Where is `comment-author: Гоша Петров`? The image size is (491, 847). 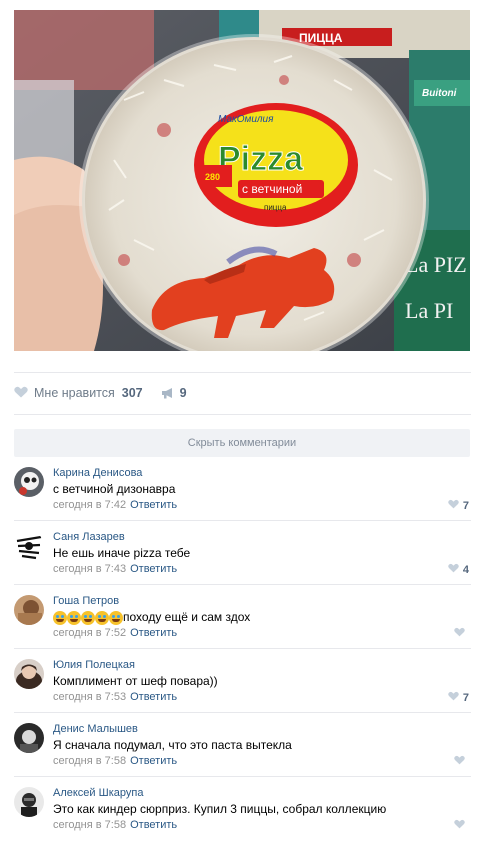 comment-author: Гоша Петров is located at coordinates (86, 601).